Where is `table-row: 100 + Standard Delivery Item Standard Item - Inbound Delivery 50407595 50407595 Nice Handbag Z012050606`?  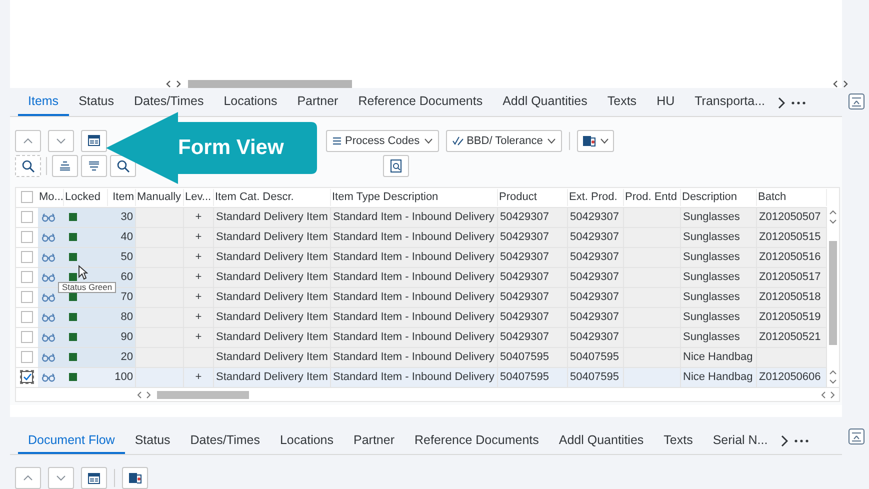
table-row: 100 + Standard Delivery Item Standard Item - Inbound Delivery 50407595 50407595 Nice Handbag Z012050606 is located at coordinates (421, 376).